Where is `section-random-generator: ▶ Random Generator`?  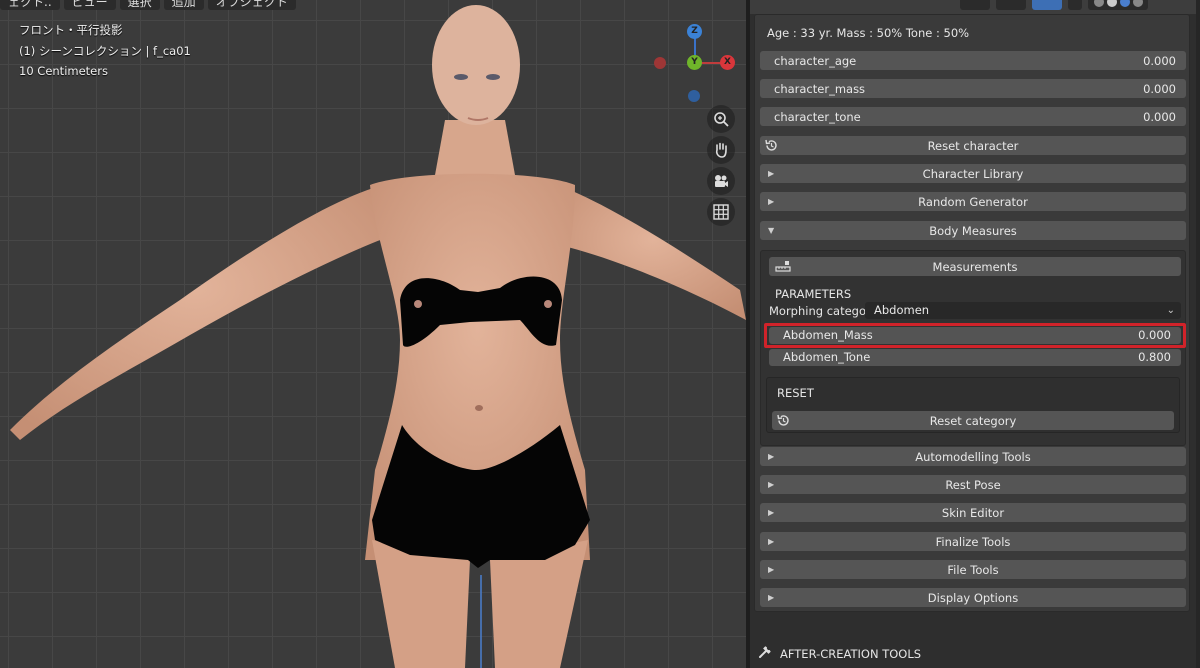
section-random-generator: ▶ Random Generator is located at coordinates (973, 201).